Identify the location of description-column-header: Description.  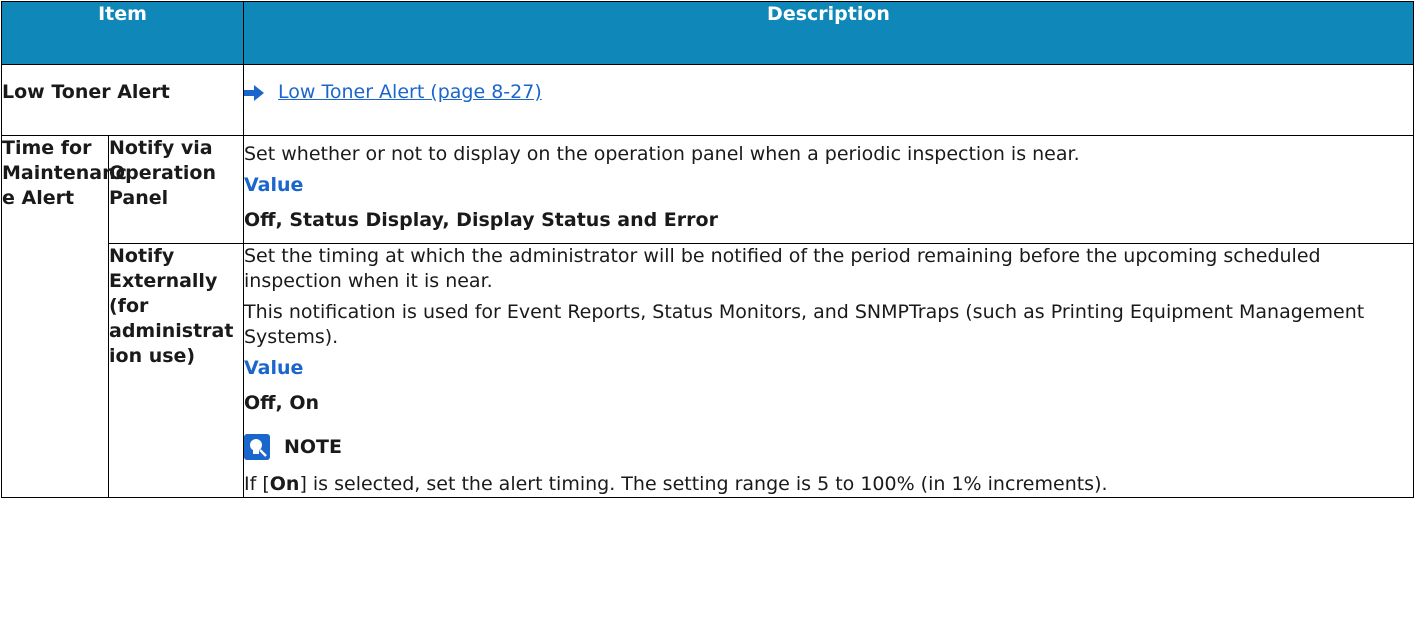
(828, 33).